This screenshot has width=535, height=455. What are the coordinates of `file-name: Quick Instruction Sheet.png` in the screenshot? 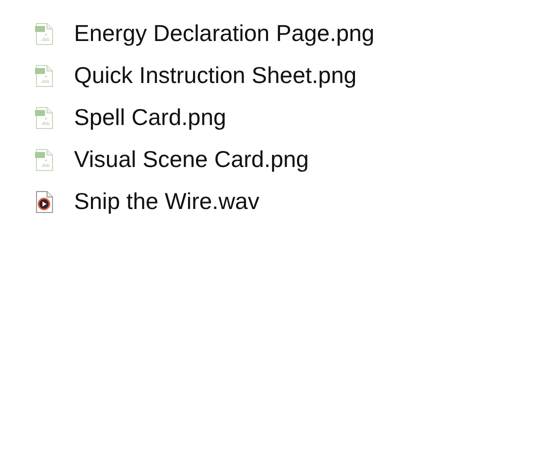 It's located at (215, 75).